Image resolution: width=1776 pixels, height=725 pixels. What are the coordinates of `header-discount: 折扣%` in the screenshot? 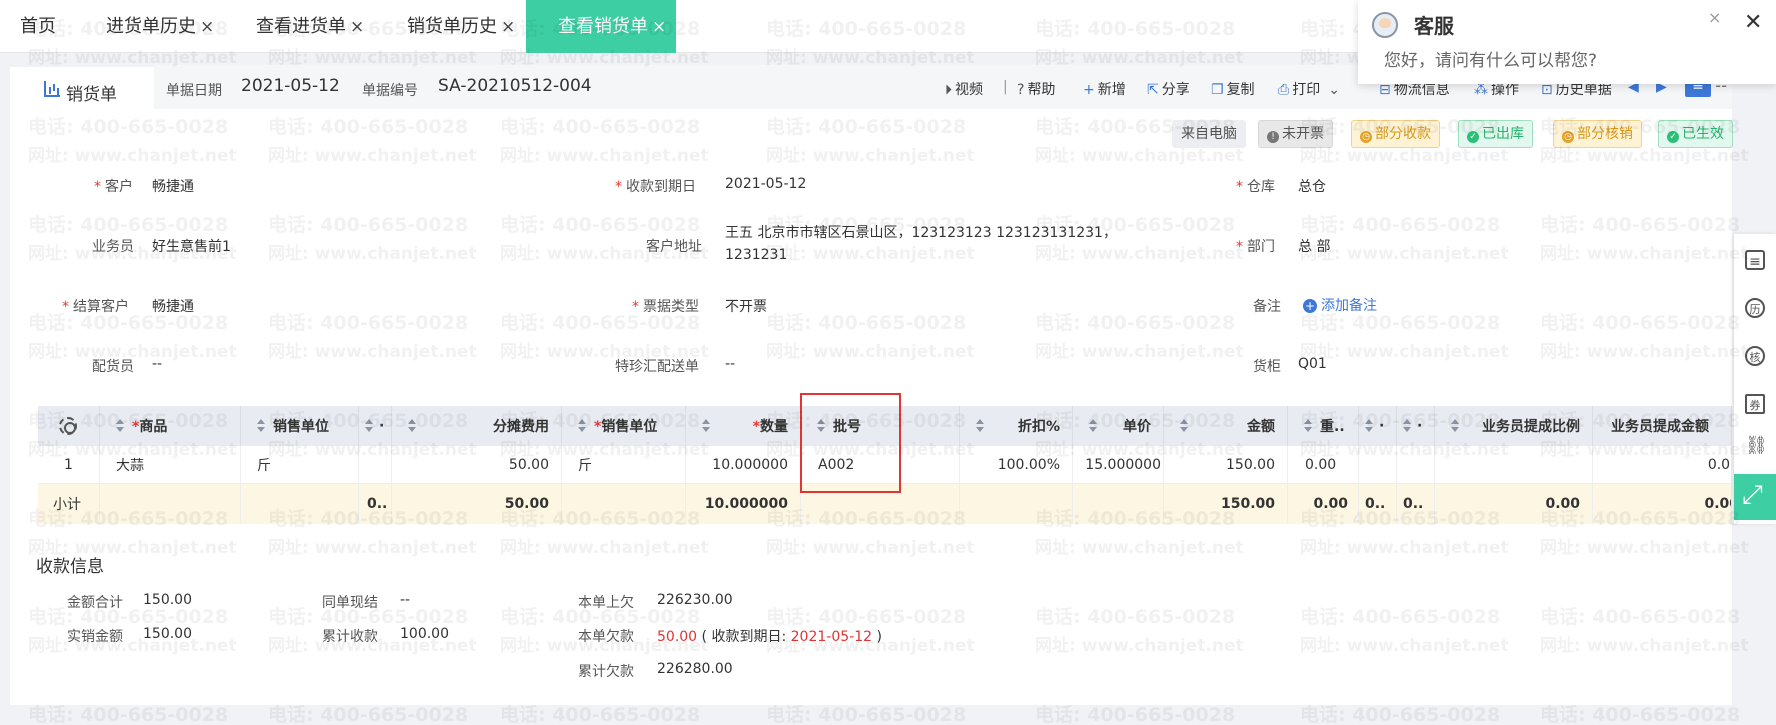 It's located at (1016, 426).